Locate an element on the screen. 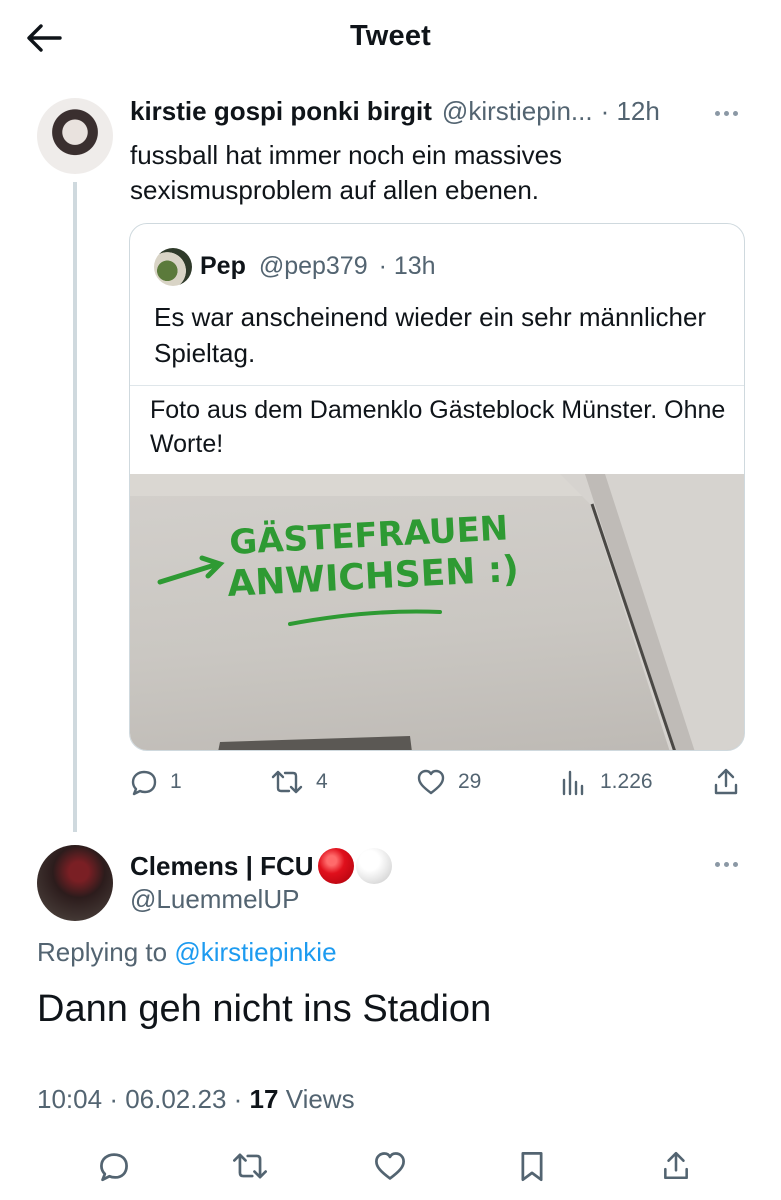 This screenshot has width=781, height=1200. top-header: Tweet is located at coordinates (390, 38).